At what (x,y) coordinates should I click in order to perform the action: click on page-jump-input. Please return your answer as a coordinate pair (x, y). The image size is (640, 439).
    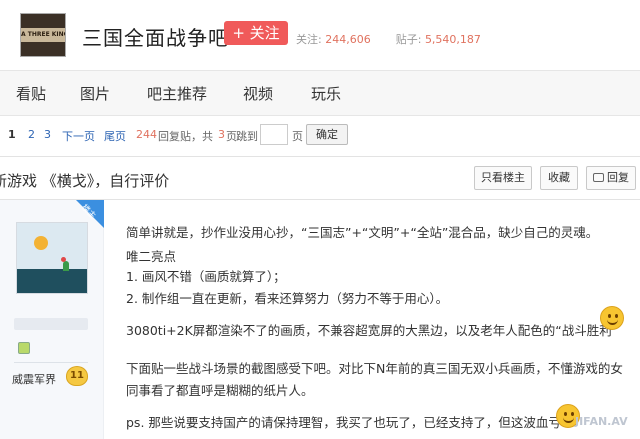
    Looking at the image, I should click on (274, 134).